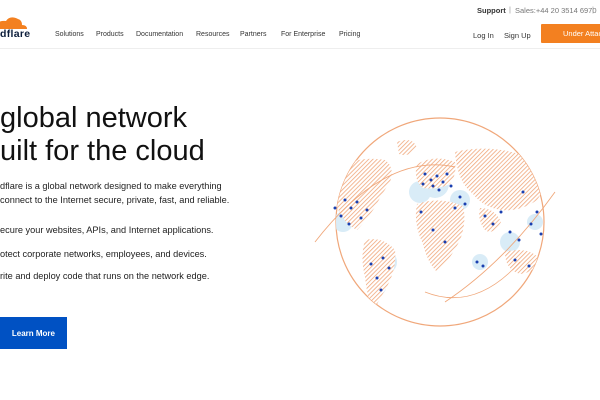  What do you see at coordinates (300, 48) in the screenshot?
I see `header-divider` at bounding box center [300, 48].